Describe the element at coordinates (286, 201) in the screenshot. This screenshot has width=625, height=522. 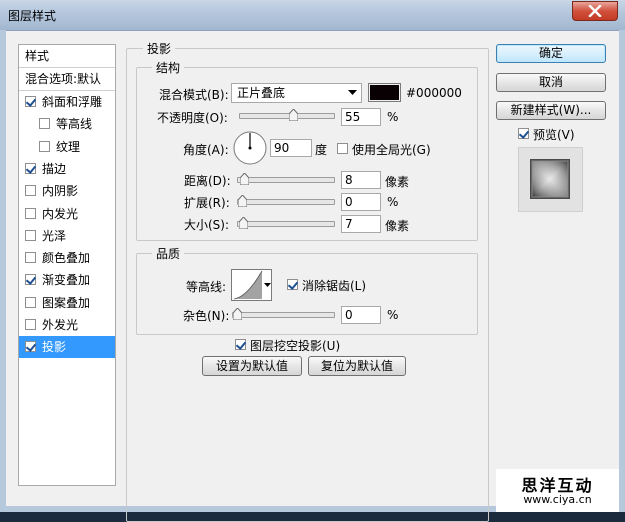
I see `spread-slider` at that location.